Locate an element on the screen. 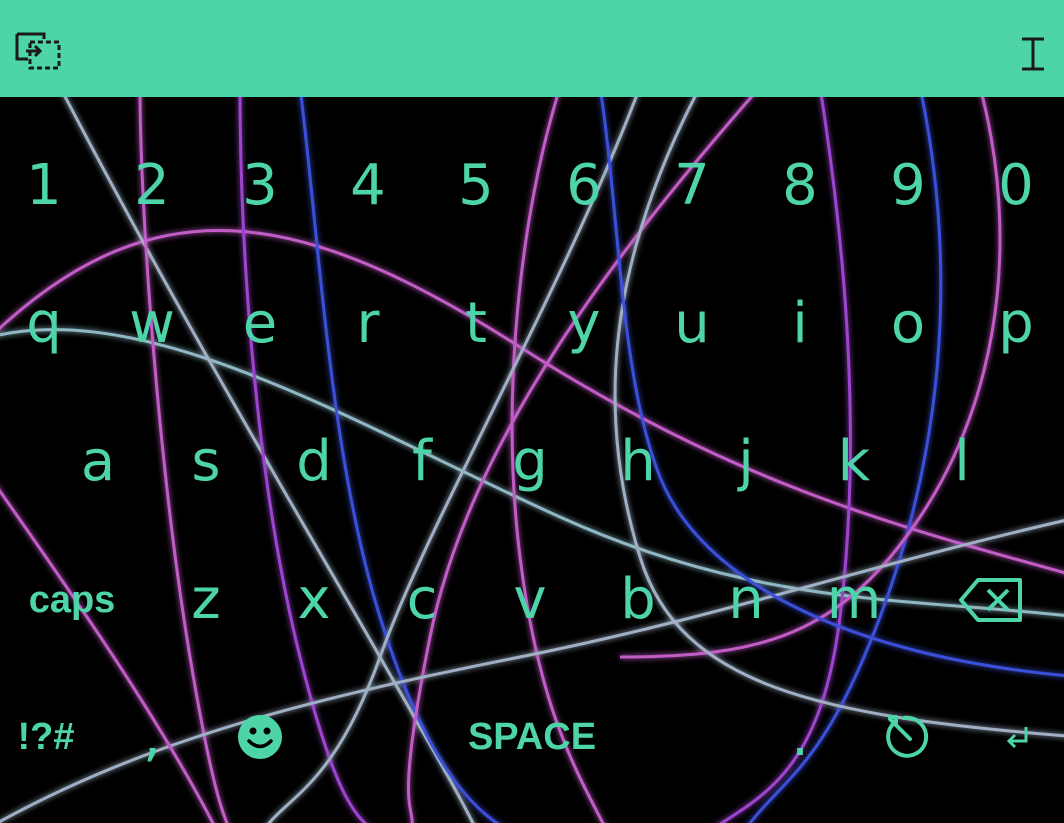 The image size is (1064, 823). comma-key: , is located at coordinates (152, 737).